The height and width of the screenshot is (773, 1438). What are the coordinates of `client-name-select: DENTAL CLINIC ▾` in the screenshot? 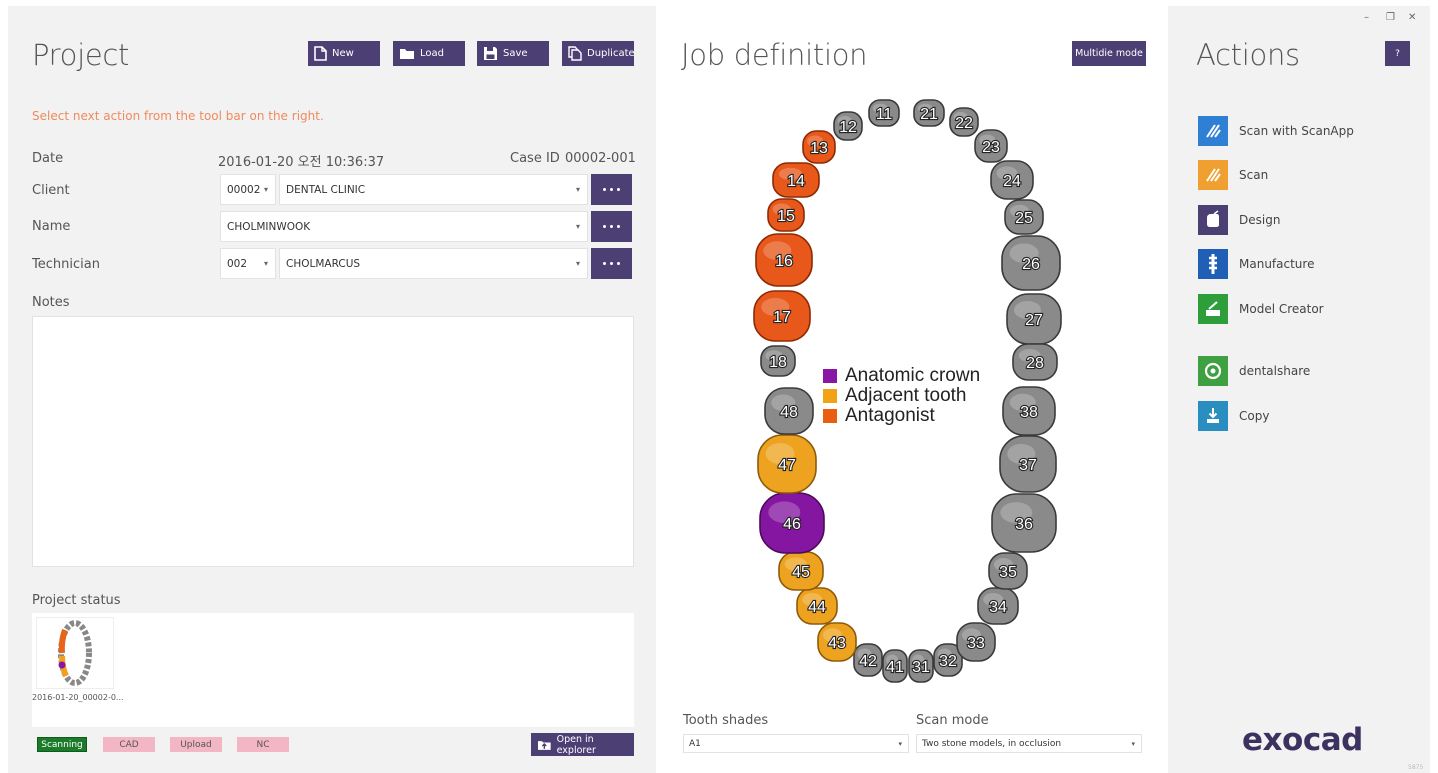 It's located at (433, 189).